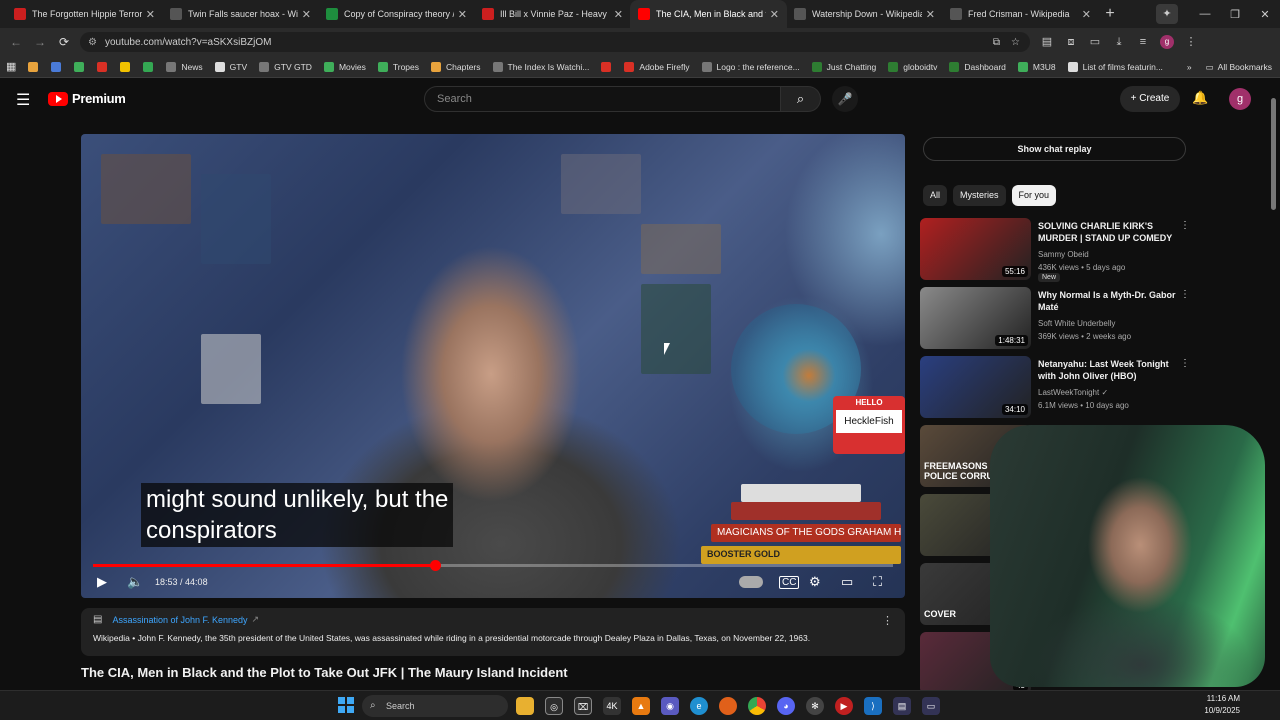  I want to click on minimize-button: —, so click(1205, 14).